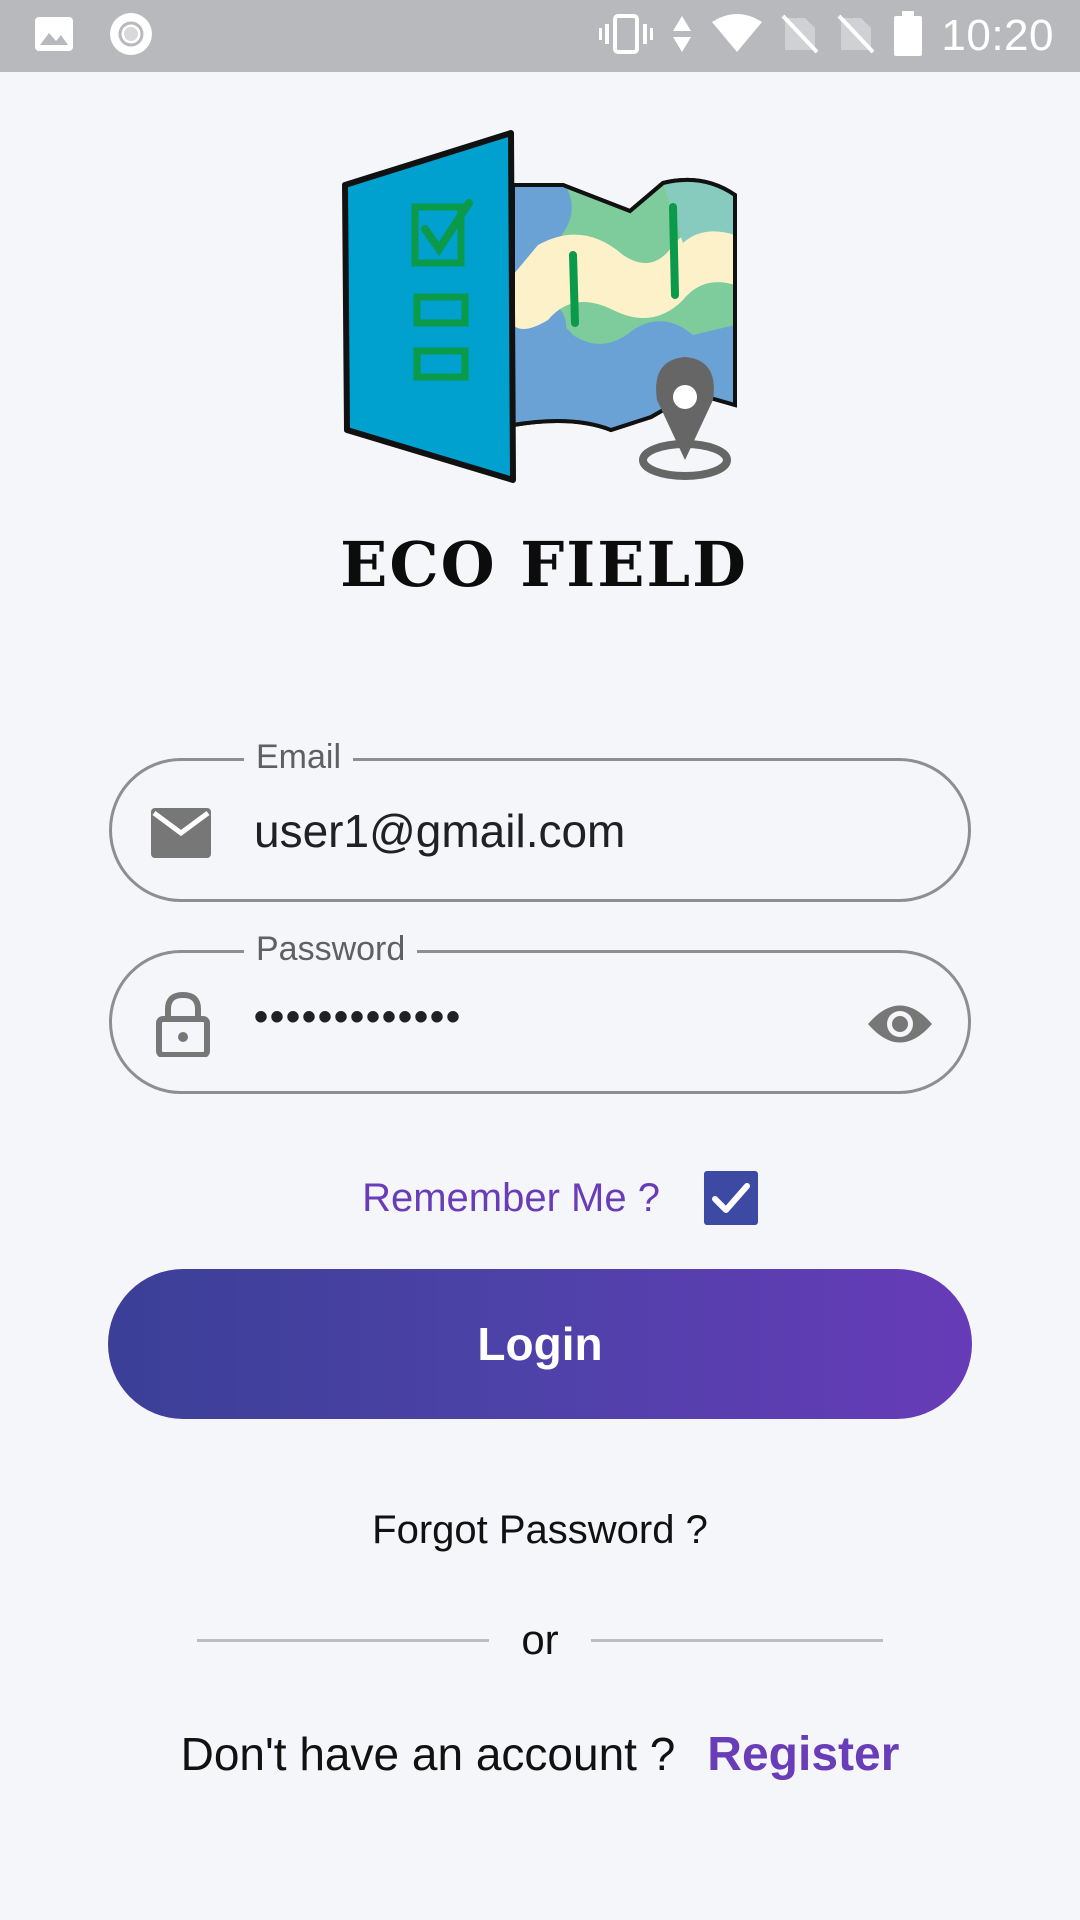  Describe the element at coordinates (511, 1197) in the screenshot. I see `remember-me-label: Remember Me ?` at that location.